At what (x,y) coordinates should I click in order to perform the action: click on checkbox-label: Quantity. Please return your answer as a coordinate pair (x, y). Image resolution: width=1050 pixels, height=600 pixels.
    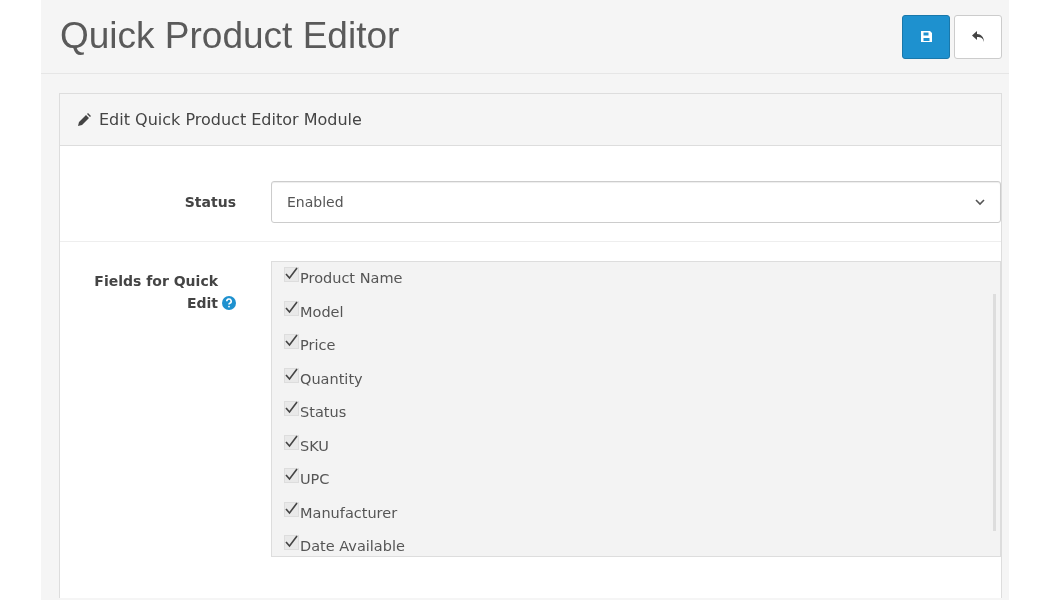
    Looking at the image, I should click on (331, 379).